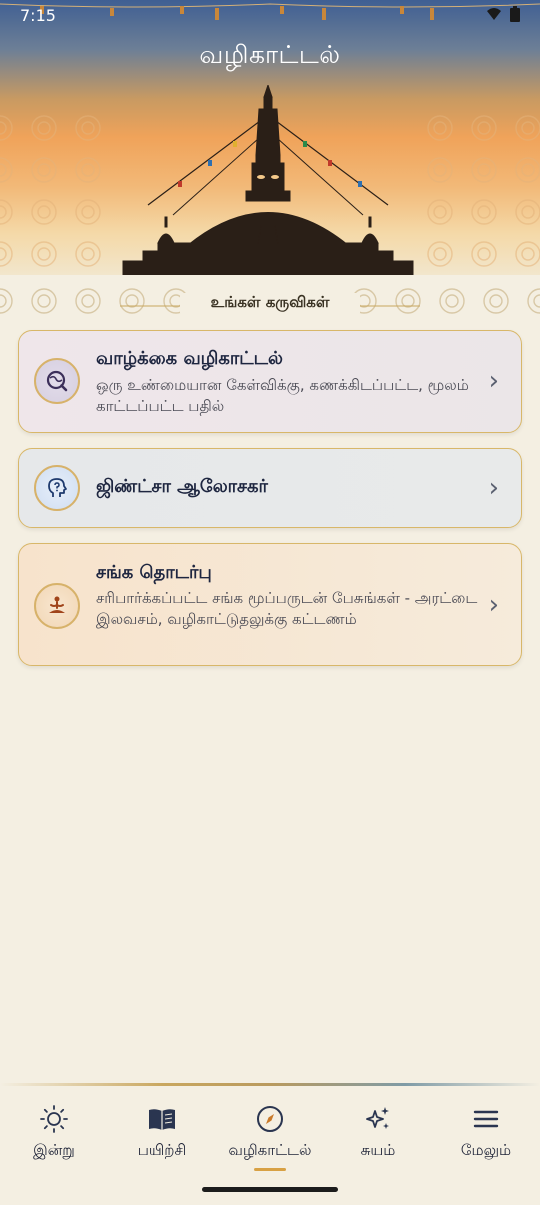  I want to click on meditation-icon, so click(57, 606).